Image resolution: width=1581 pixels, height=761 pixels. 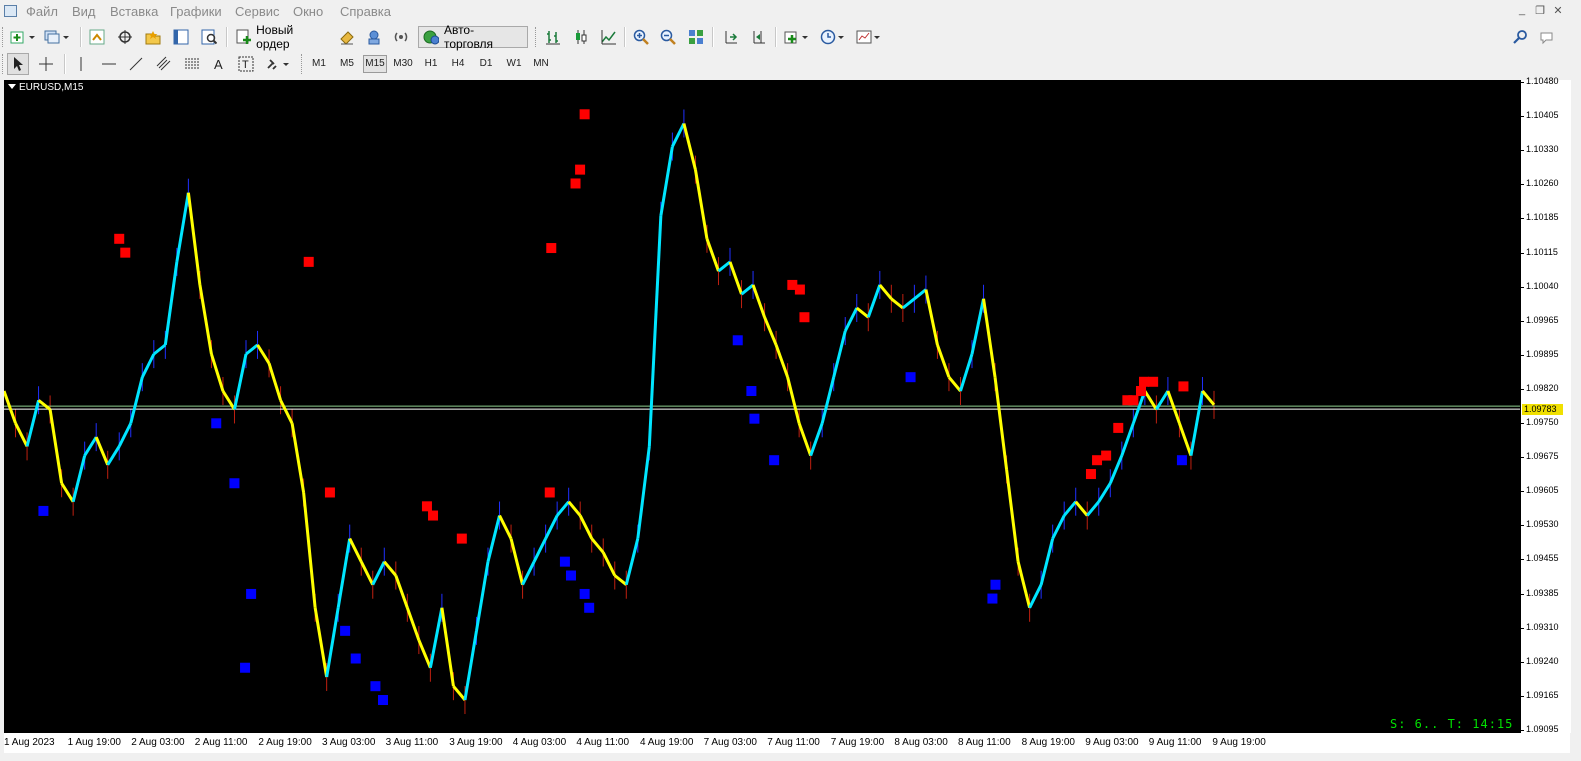 I want to click on templates-button, so click(x=869, y=37).